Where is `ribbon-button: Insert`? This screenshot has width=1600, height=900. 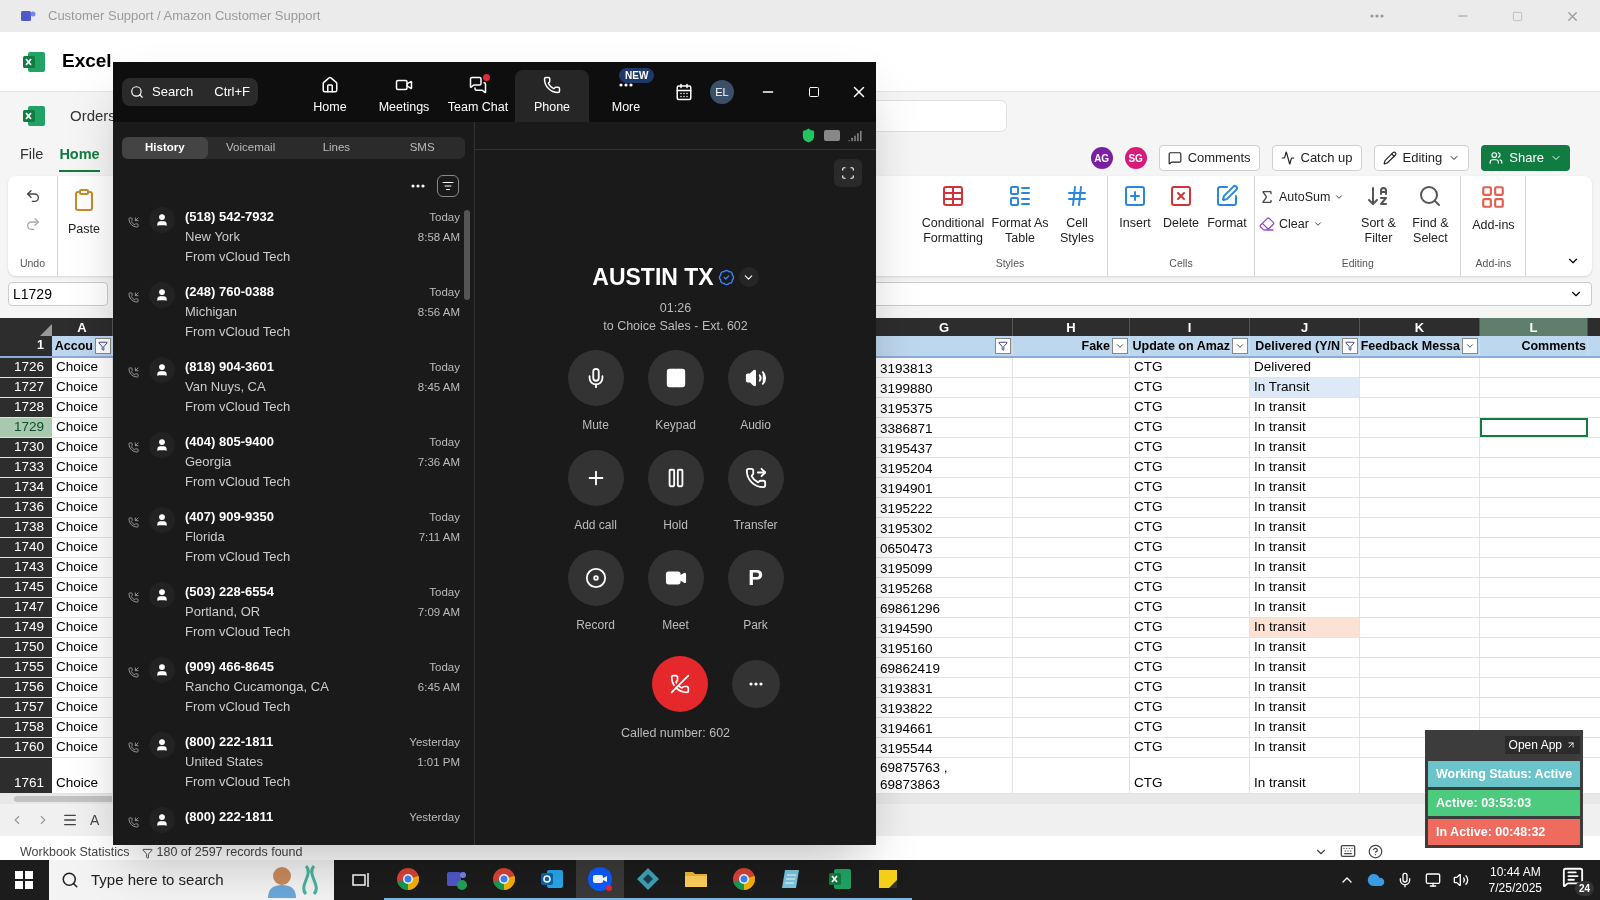
ribbon-button: Insert is located at coordinates (1135, 207).